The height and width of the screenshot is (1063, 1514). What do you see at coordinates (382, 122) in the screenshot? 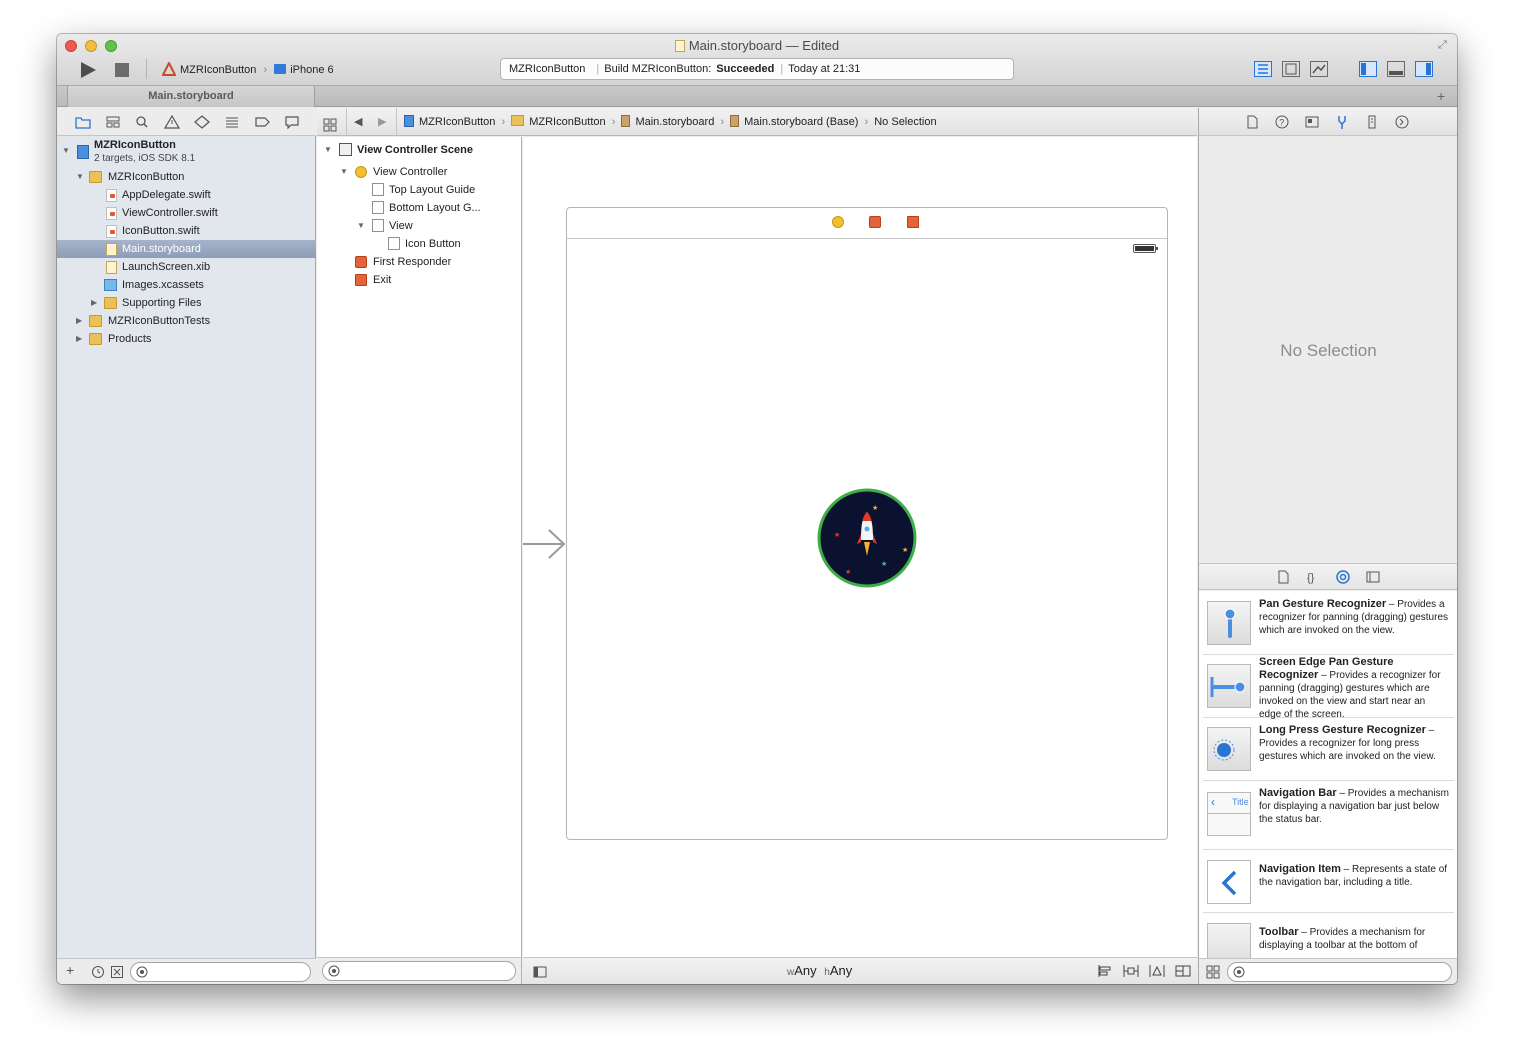
I see `forward-arrow-icon: ▶` at bounding box center [382, 122].